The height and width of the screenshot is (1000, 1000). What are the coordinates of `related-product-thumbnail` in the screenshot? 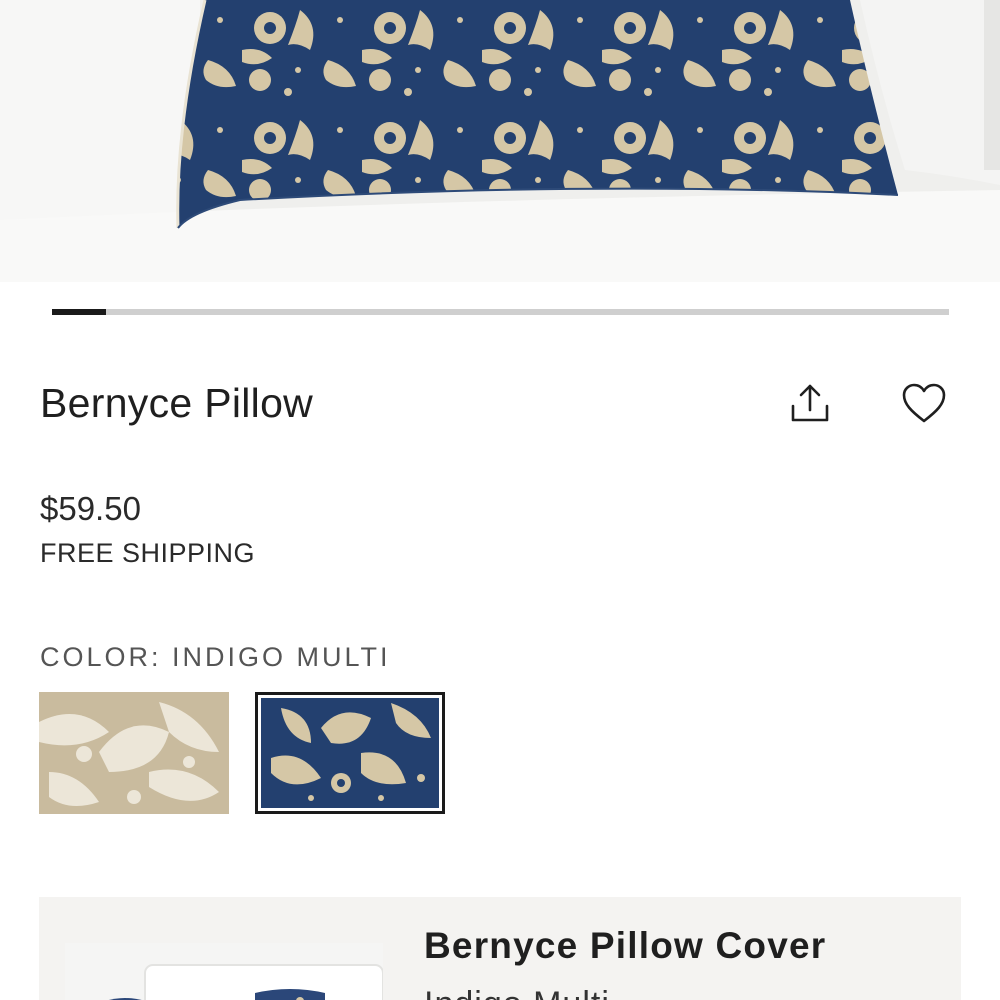 It's located at (224, 971).